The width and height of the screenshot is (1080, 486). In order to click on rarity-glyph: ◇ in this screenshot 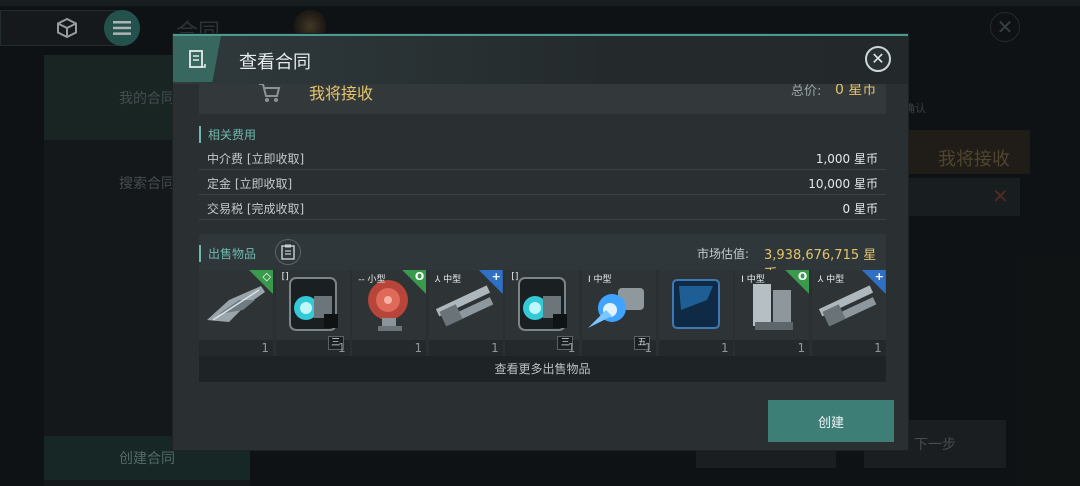, I will do `click(266, 276)`.